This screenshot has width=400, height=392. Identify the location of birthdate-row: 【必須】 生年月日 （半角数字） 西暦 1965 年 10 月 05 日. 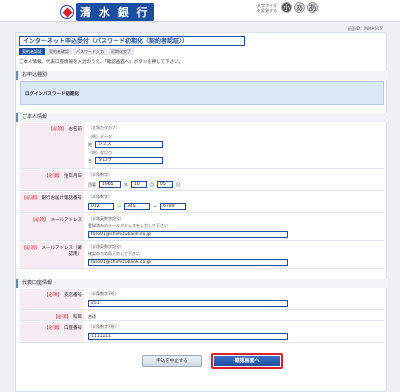
(202, 180).